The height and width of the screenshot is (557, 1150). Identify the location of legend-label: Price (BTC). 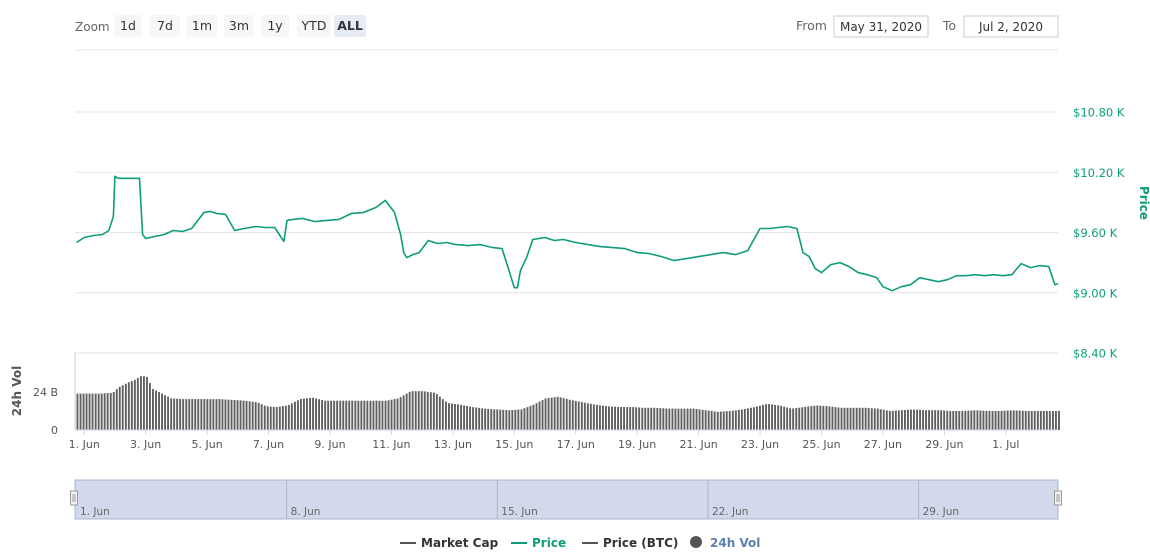
(640, 543).